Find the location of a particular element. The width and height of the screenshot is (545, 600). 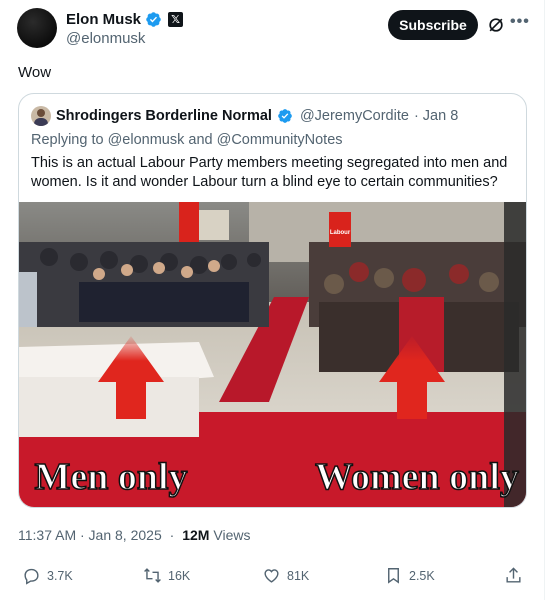

share-icon is located at coordinates (513, 575).